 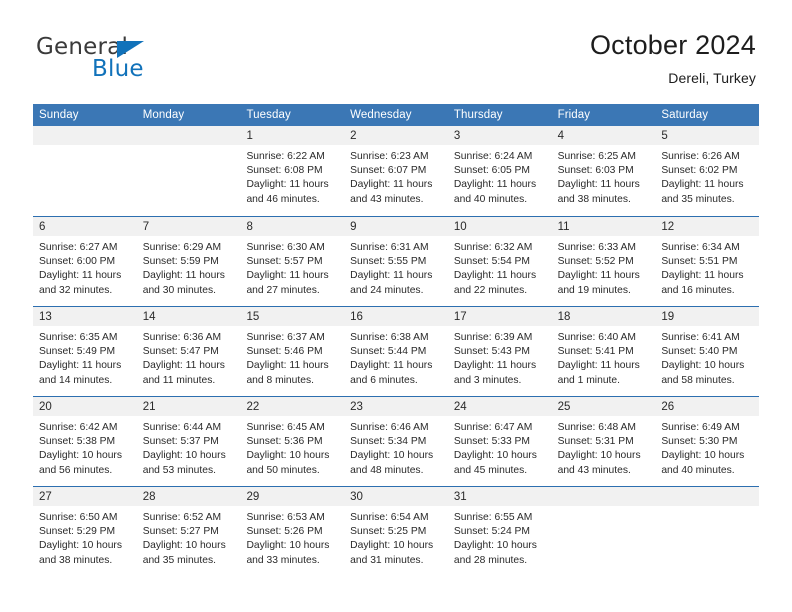 I want to click on daylight-text: Daylight: 10 hours and 35 minutes., so click(x=184, y=553).